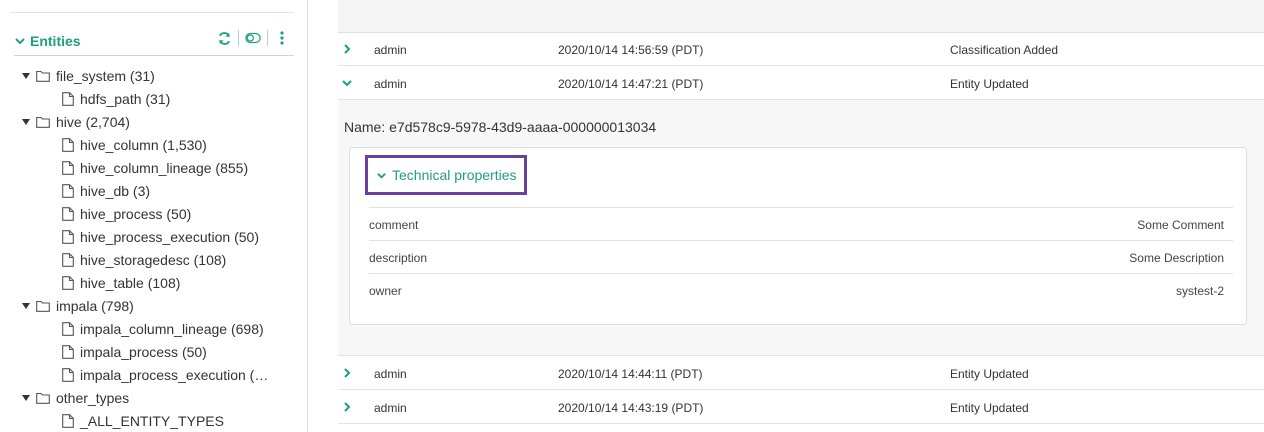 This screenshot has width=1264, height=432. Describe the element at coordinates (1180, 225) in the screenshot. I see `property-value: Some Comment` at that location.